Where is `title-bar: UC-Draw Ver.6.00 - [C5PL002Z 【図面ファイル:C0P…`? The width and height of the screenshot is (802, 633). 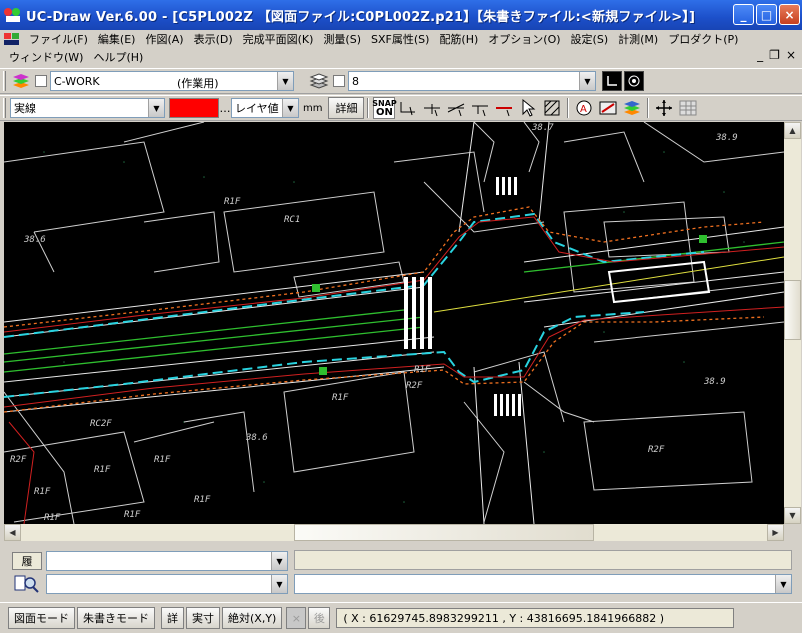 title-bar: UC-Draw Ver.6.00 - [C5PL002Z 【図面ファイル:C0P… is located at coordinates (401, 15).